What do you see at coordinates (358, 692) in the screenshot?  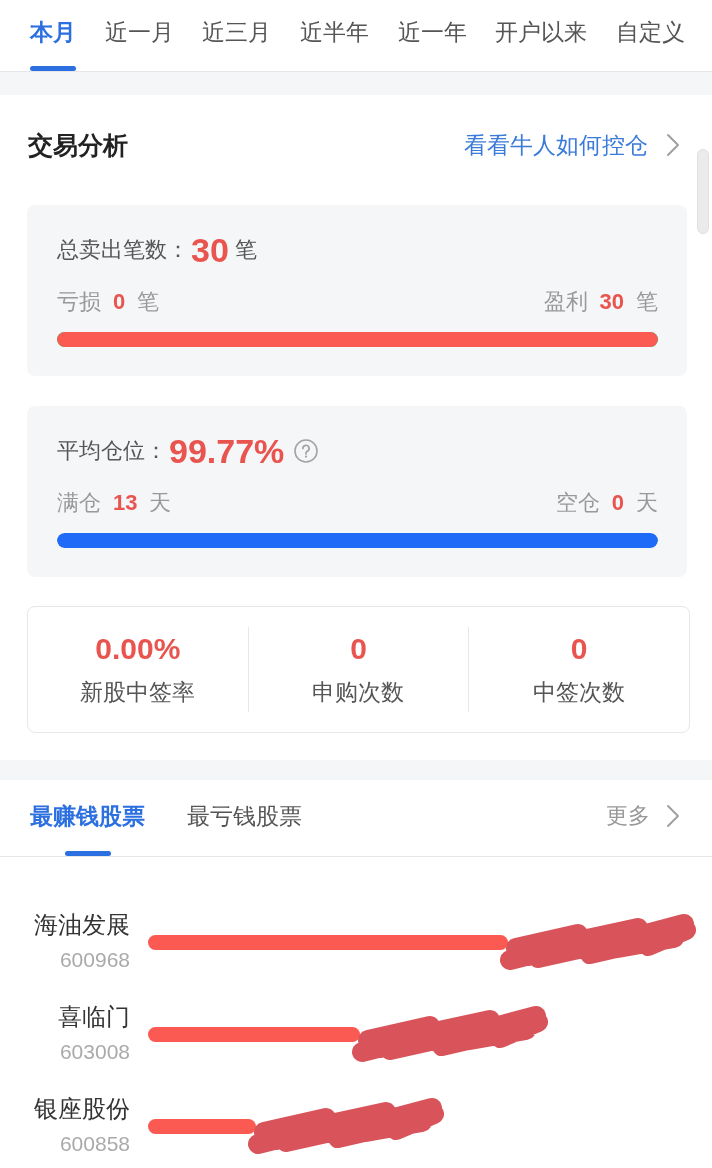 I see `ipo-stat-label: 申购次数` at bounding box center [358, 692].